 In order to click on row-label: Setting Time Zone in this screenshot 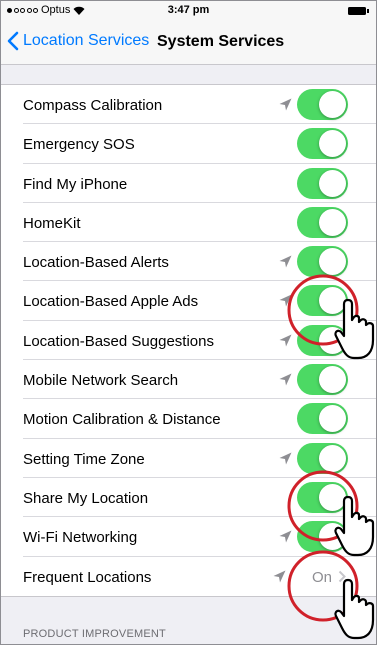, I will do `click(84, 459)`.